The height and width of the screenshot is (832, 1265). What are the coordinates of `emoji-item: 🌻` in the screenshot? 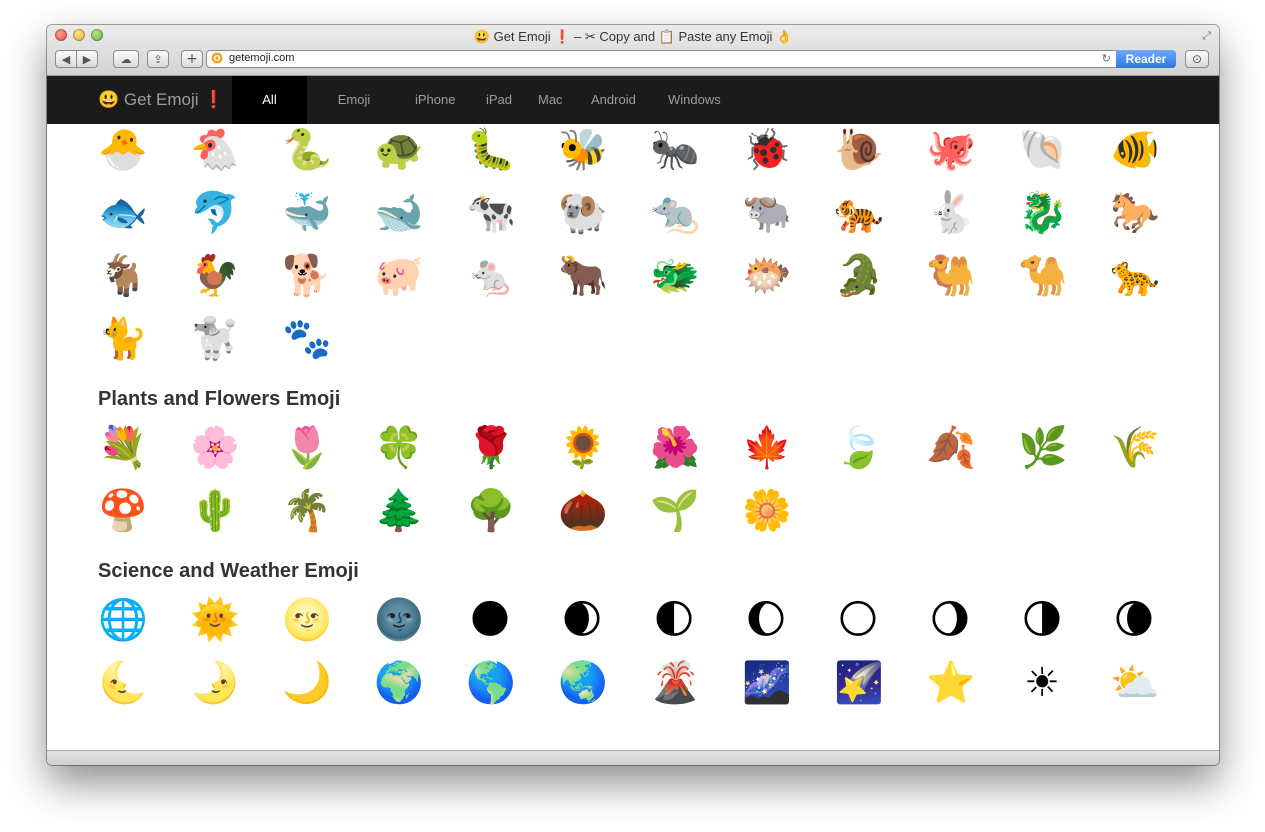 It's located at (583, 448).